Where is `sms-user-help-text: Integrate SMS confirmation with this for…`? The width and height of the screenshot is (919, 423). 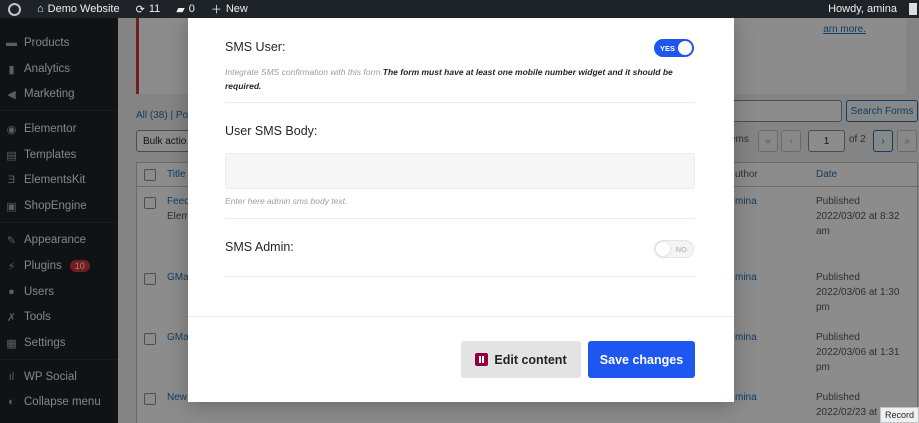 sms-user-help-text: Integrate SMS confirmation with this for… is located at coordinates (449, 79).